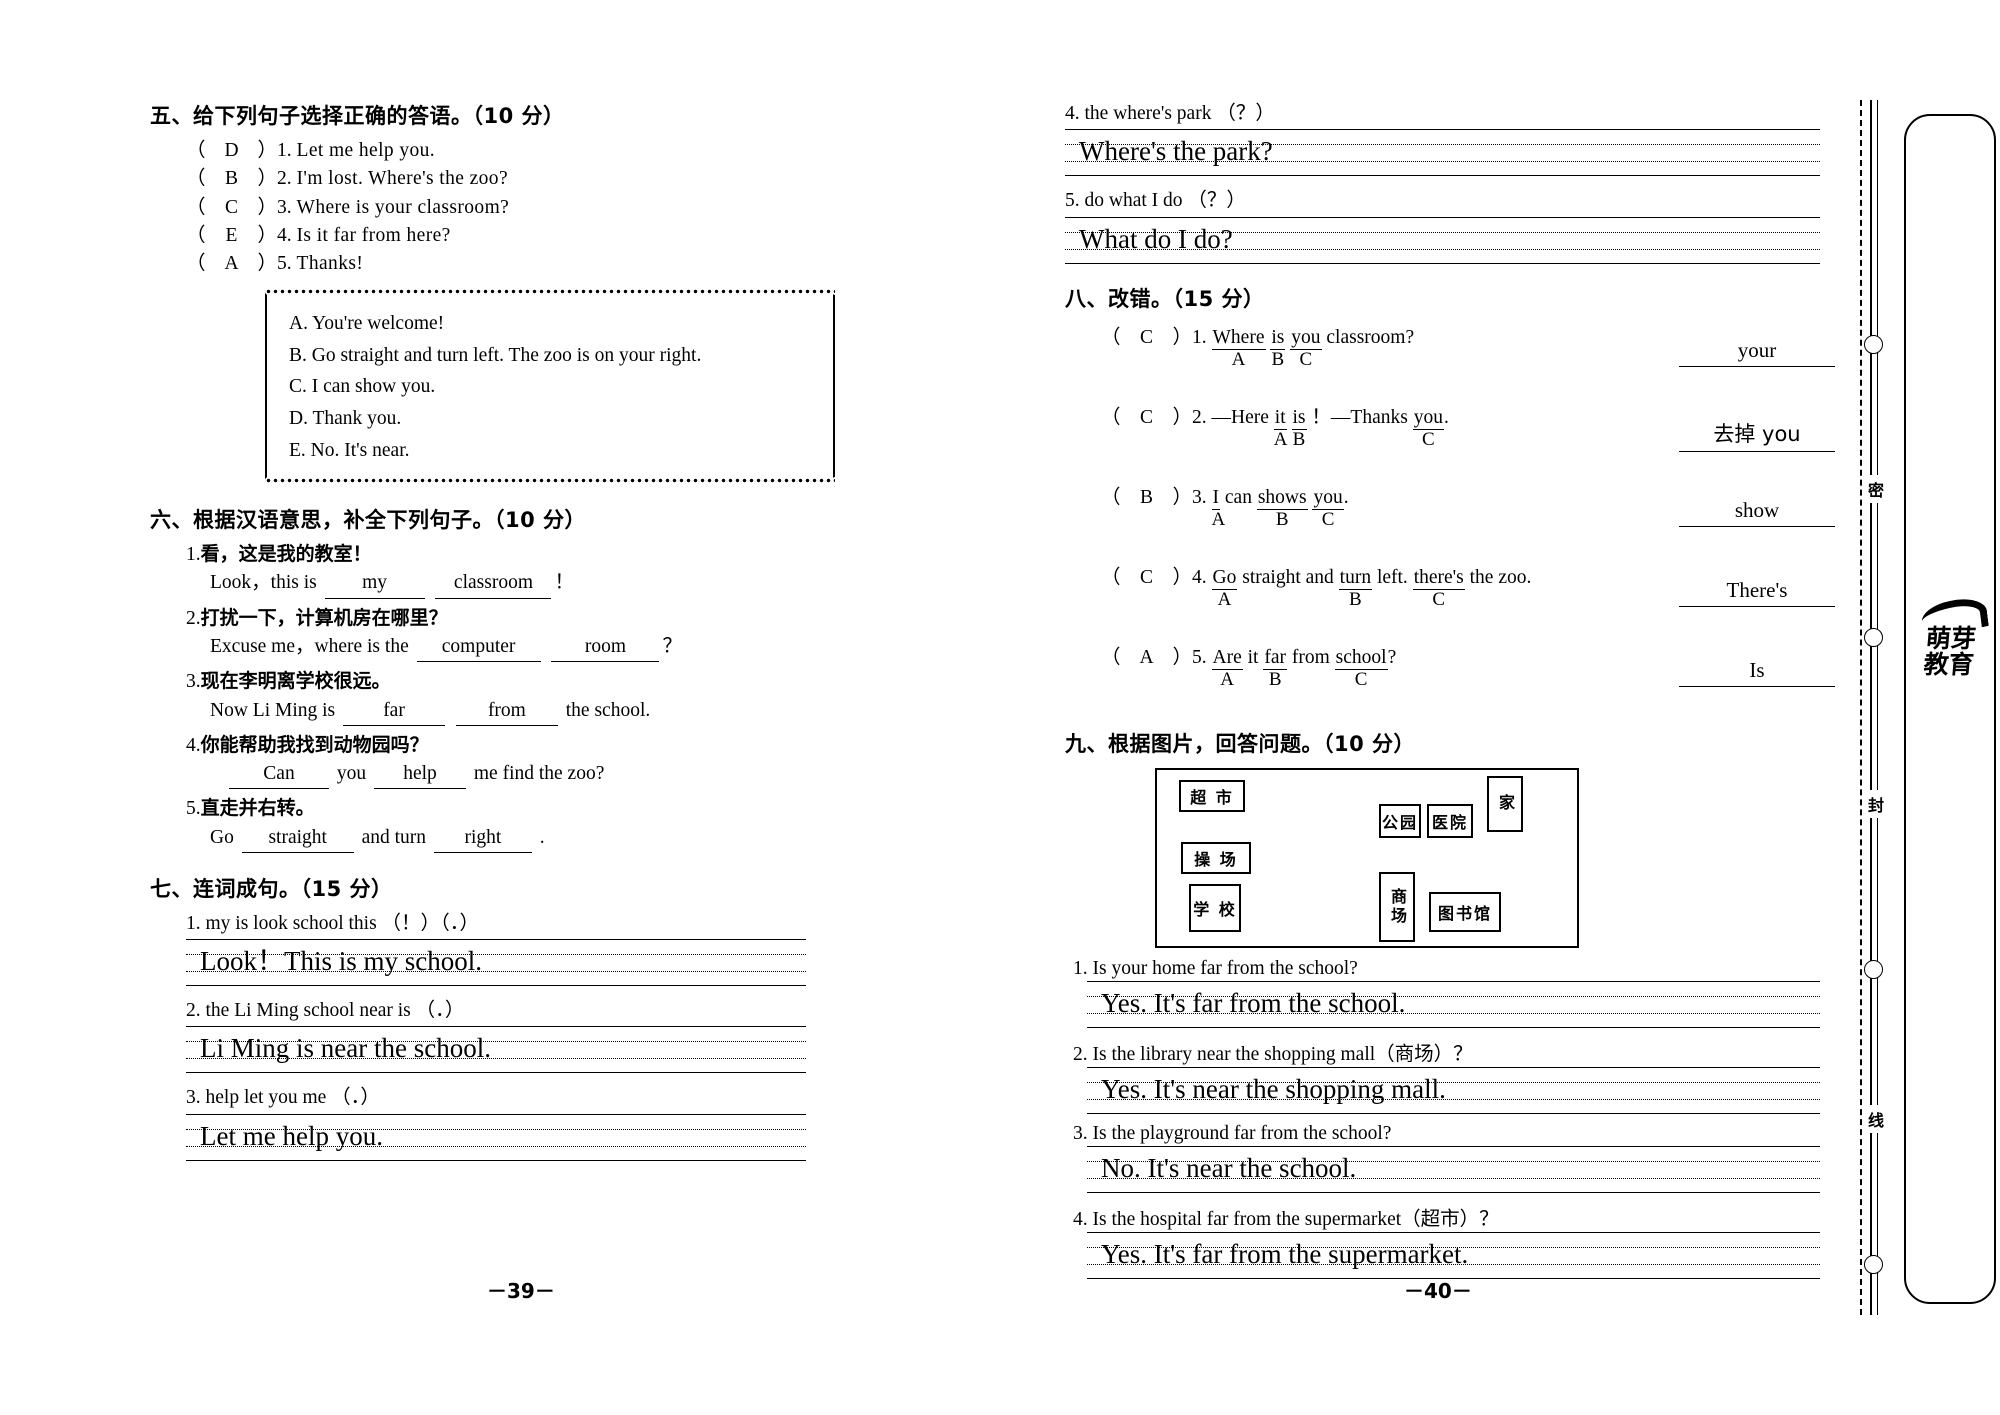 This screenshot has width=2000, height=1415. What do you see at coordinates (1757, 672) in the screenshot?
I see `ec-correction: Is` at bounding box center [1757, 672].